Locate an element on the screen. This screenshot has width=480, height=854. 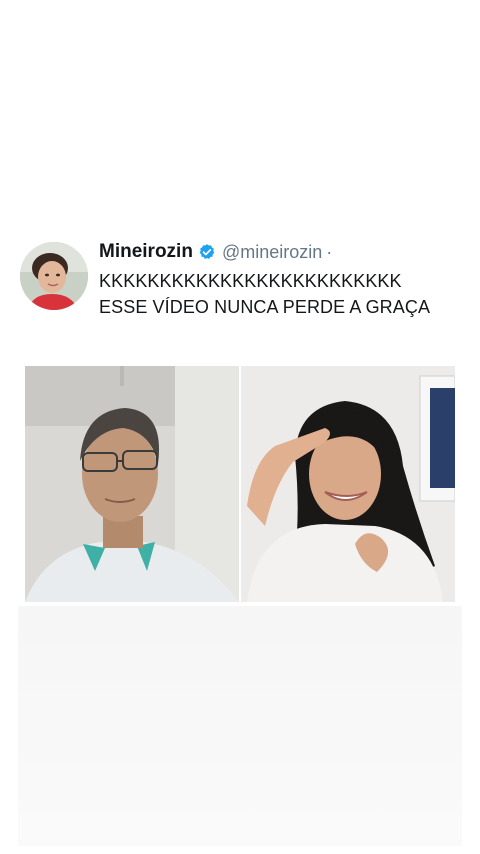
tweet-text-line-1: KKKKKKKKKKKKKKKKKKKKKKKKK is located at coordinates (250, 281).